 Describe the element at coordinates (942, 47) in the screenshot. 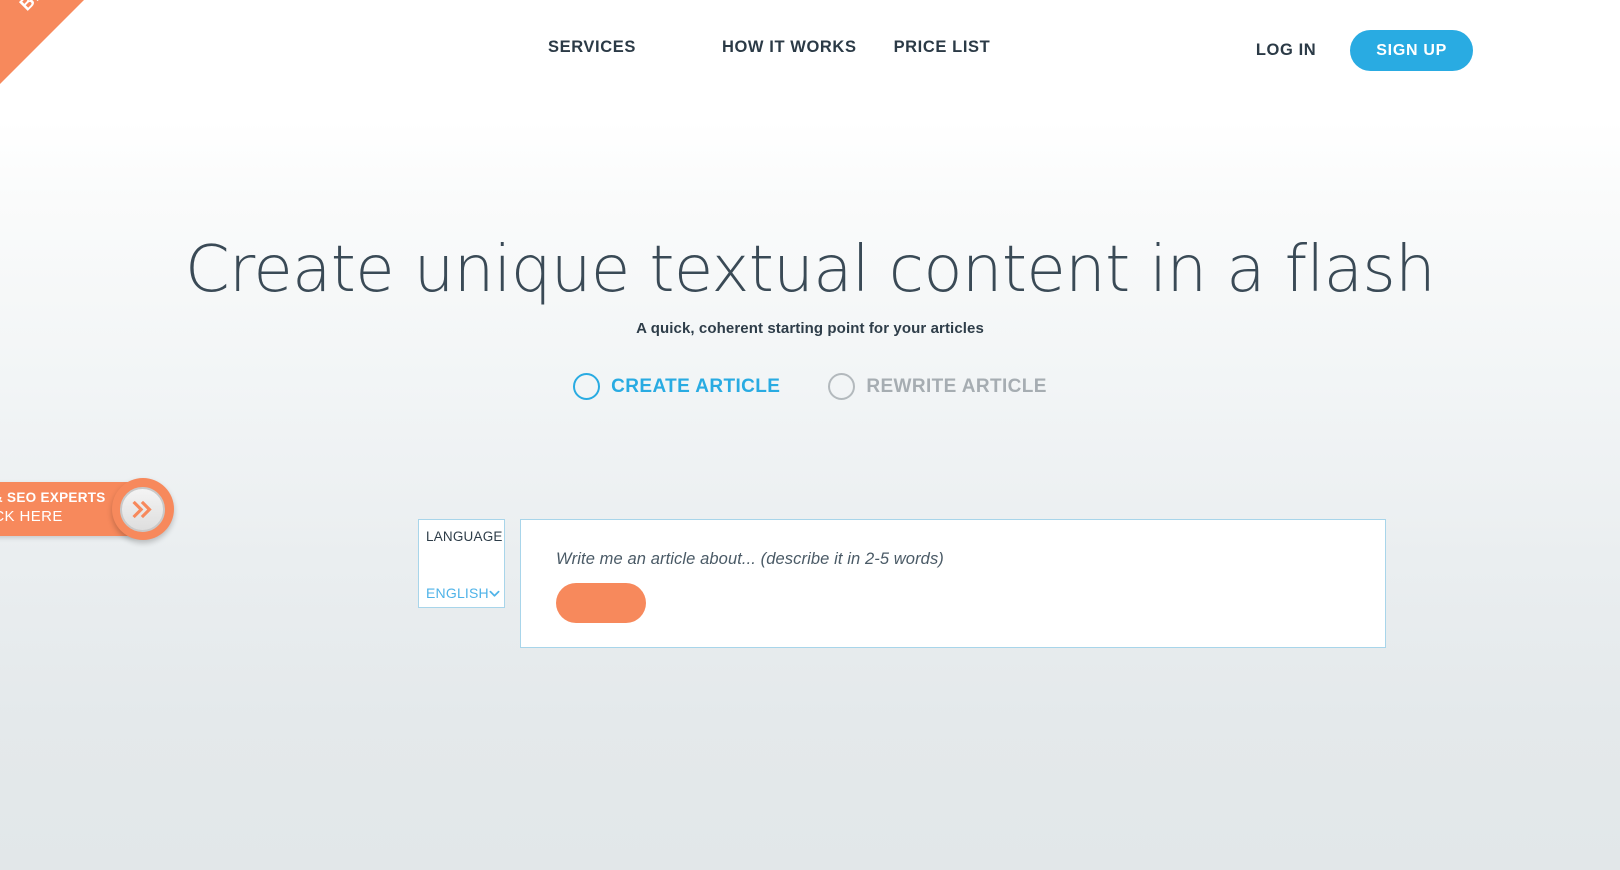

I see `nav-item-price-list: PRICE LIST` at that location.